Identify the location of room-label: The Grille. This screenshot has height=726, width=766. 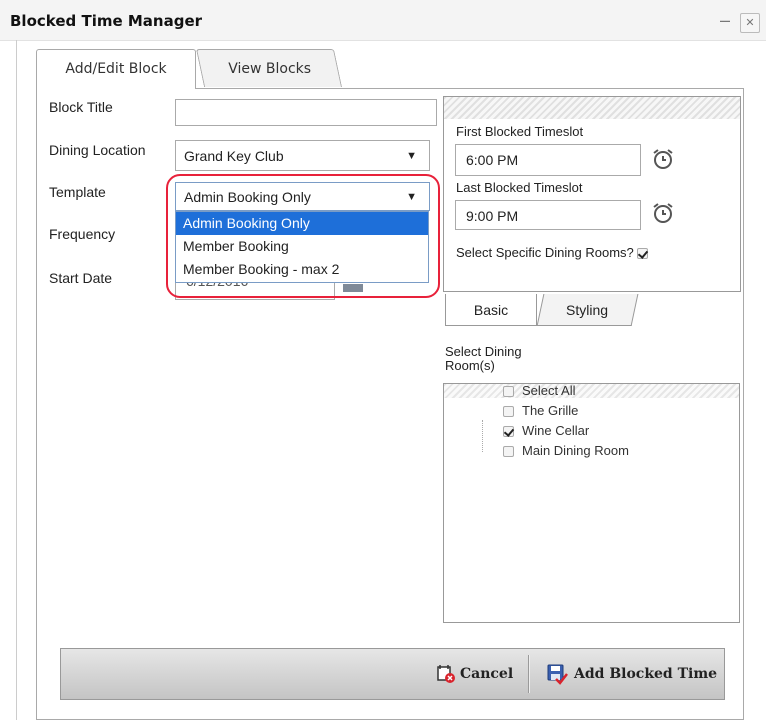
(550, 410).